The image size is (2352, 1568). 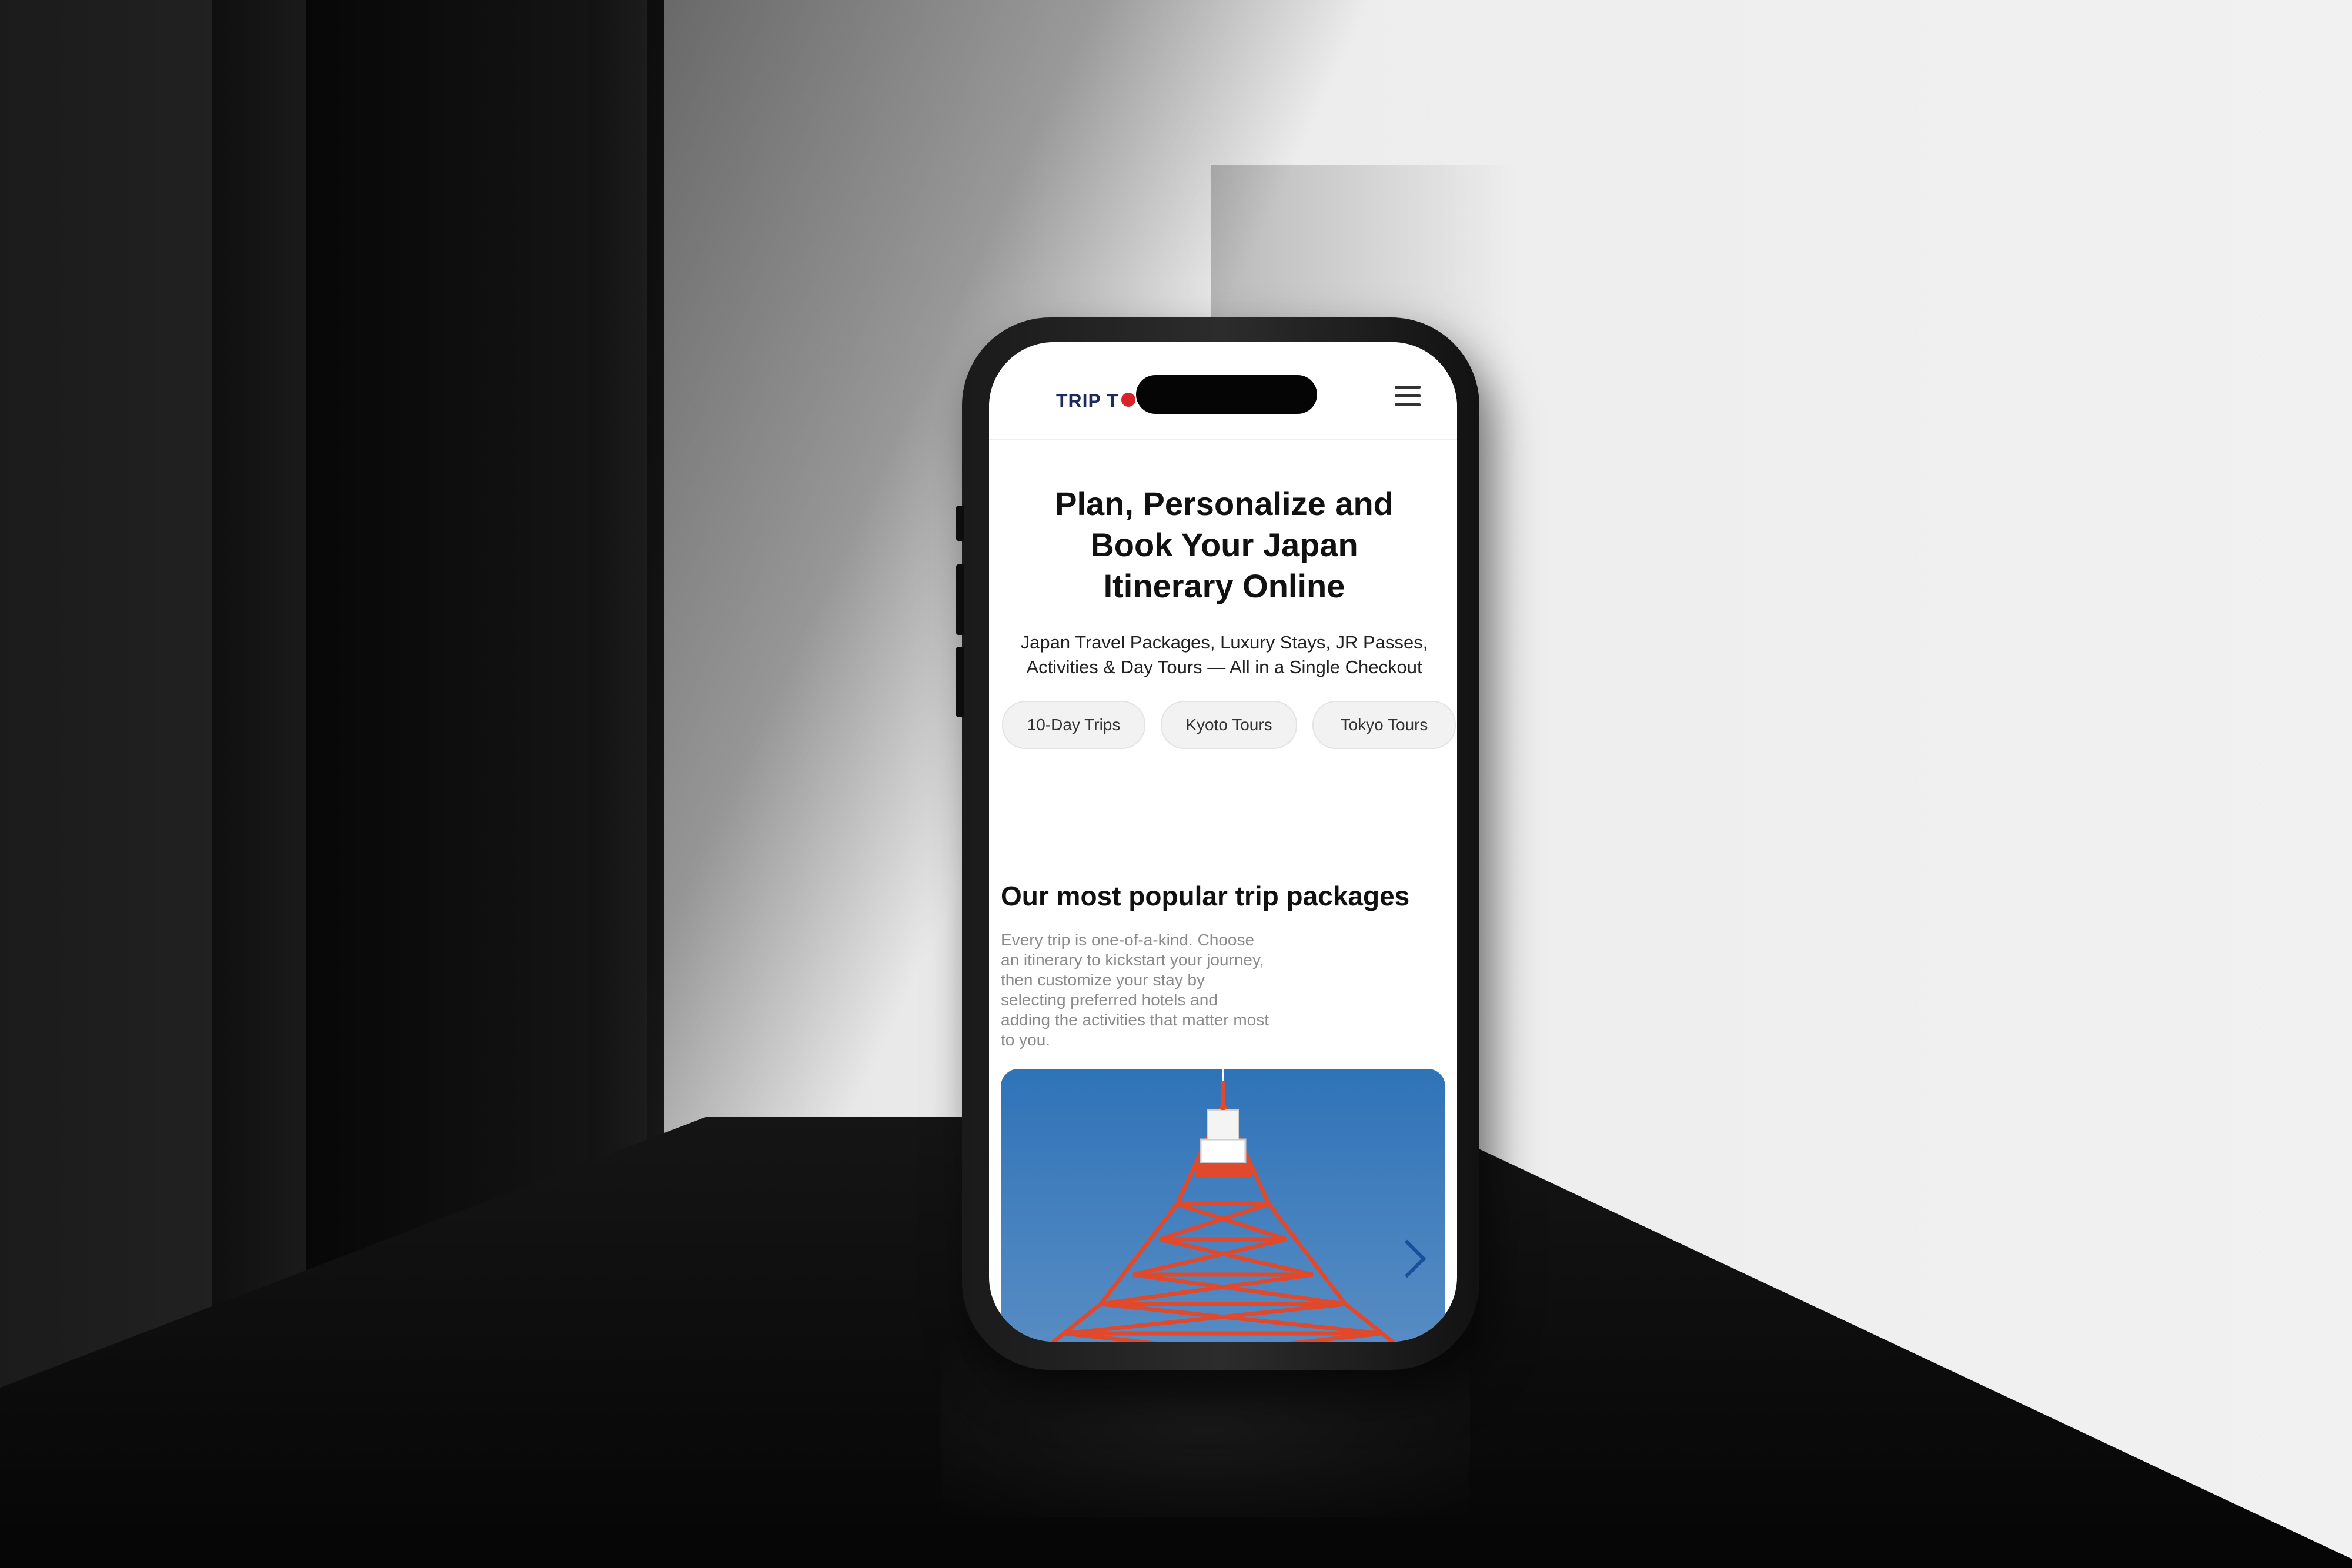 What do you see at coordinates (1384, 725) in the screenshot?
I see `chip-tokyo-tours: Tokyo Tours` at bounding box center [1384, 725].